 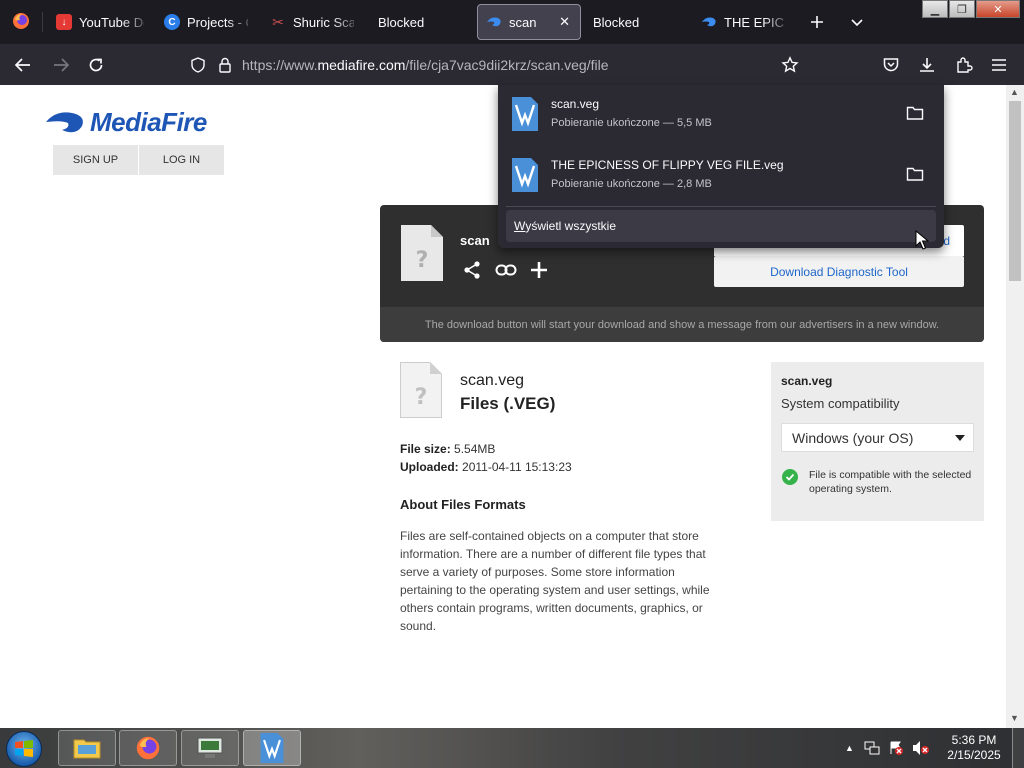 I want to click on tab-scan-active: scan ✕, so click(x=529, y=22).